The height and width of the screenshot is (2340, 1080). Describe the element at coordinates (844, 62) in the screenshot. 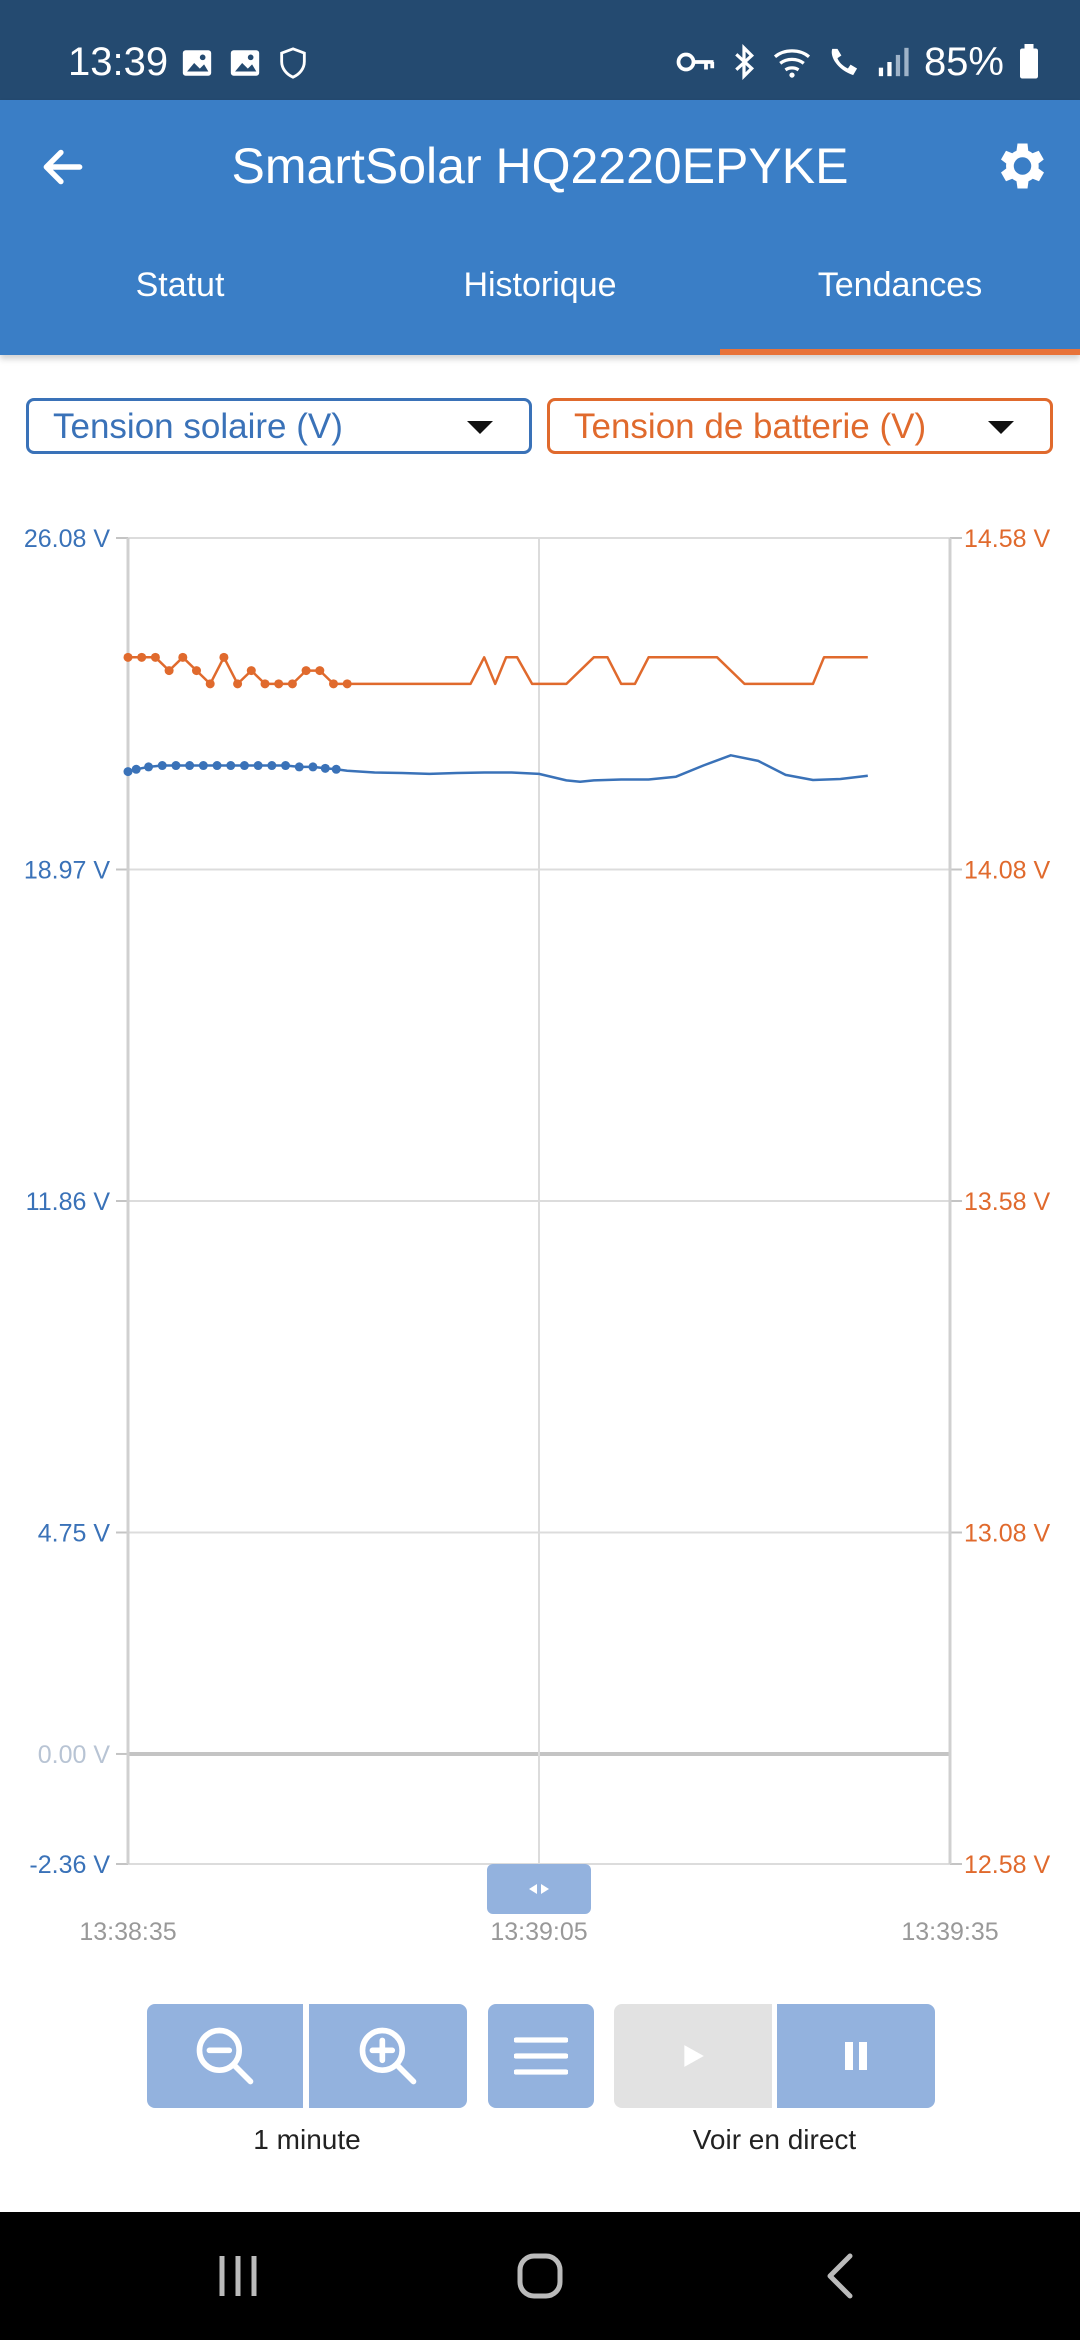

I see `wifi-call-icon` at that location.